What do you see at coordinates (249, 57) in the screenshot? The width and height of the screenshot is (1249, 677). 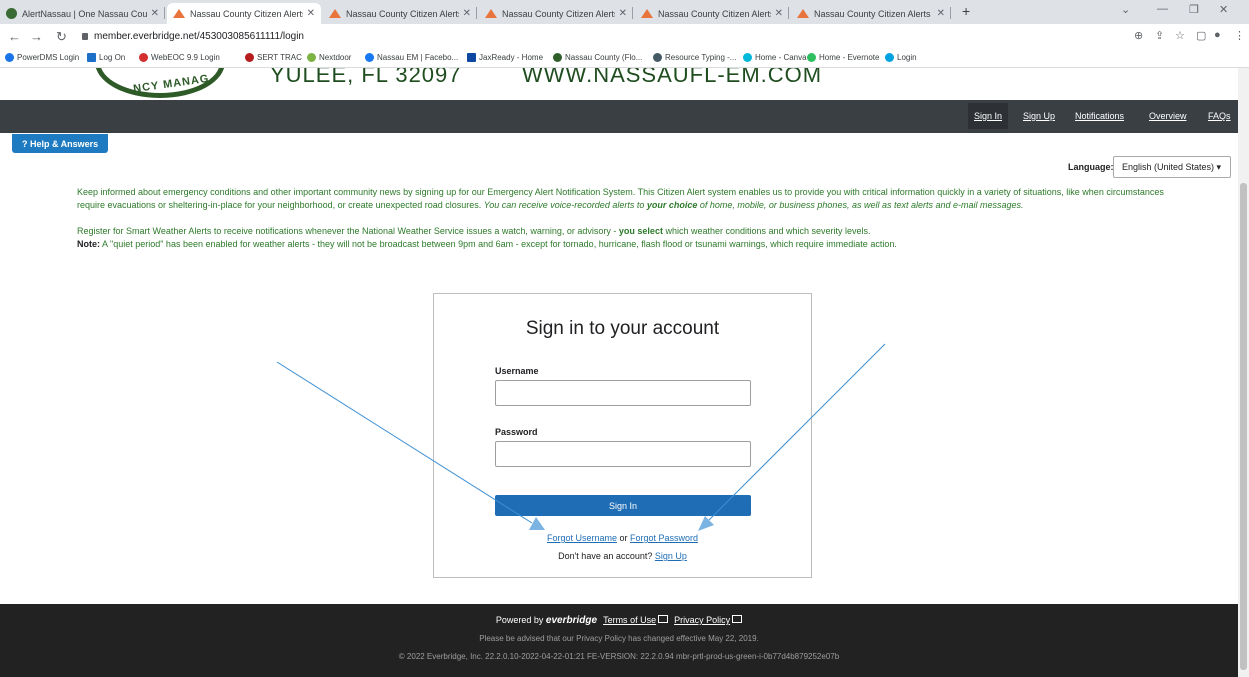 I see `sert-icon` at bounding box center [249, 57].